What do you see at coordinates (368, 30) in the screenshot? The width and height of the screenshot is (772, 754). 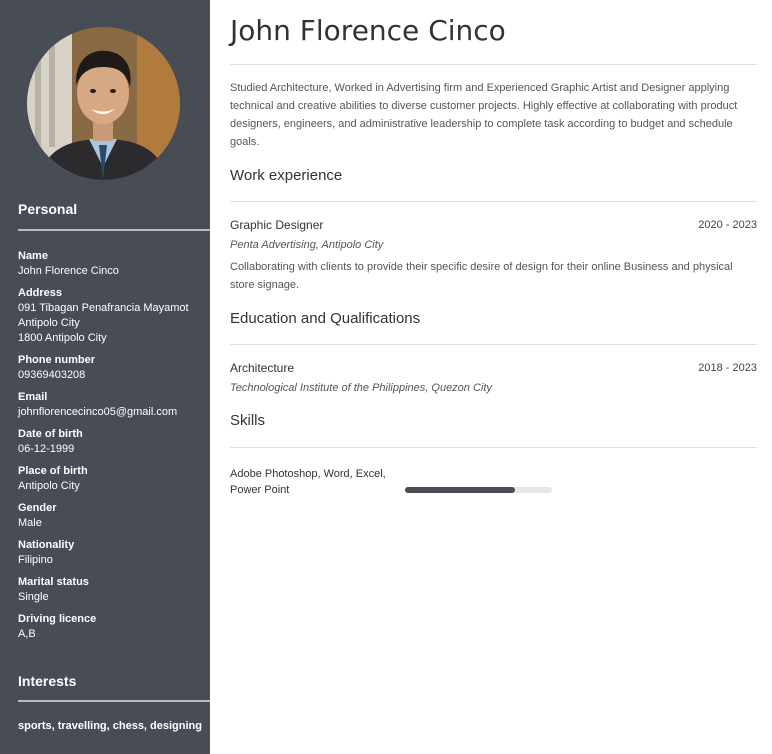 I see `page-title: John Florence Cinco` at bounding box center [368, 30].